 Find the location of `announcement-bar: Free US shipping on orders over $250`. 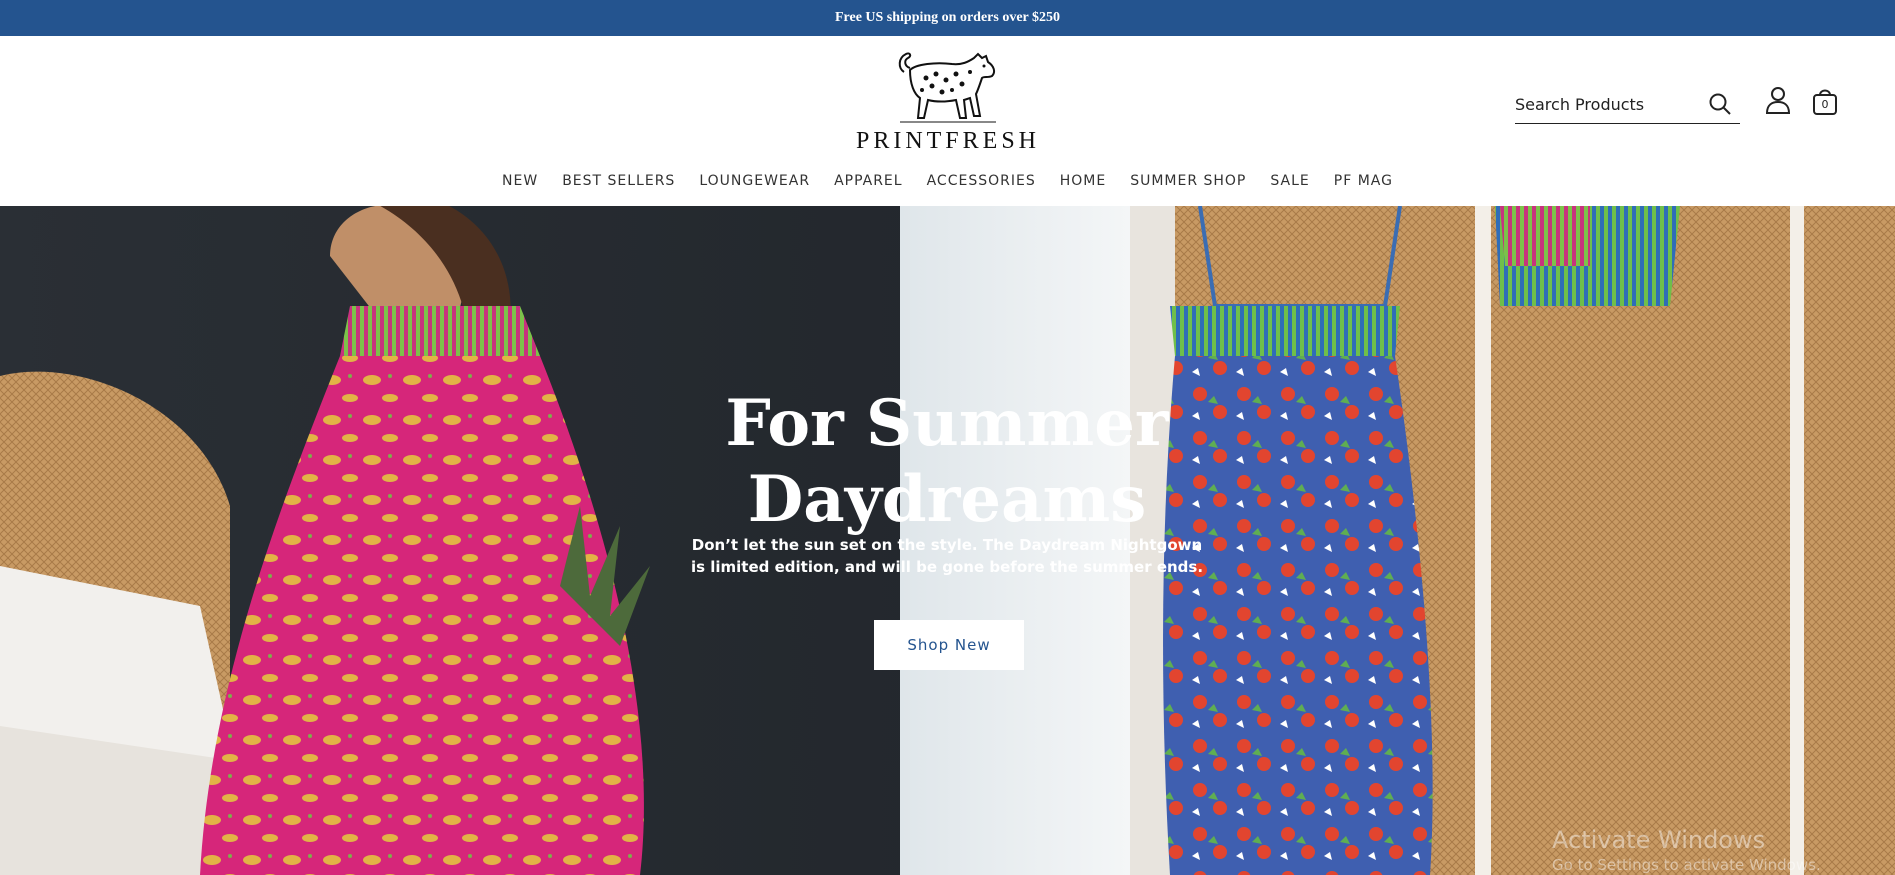

announcement-bar: Free US shipping on orders over $250 is located at coordinates (947, 18).